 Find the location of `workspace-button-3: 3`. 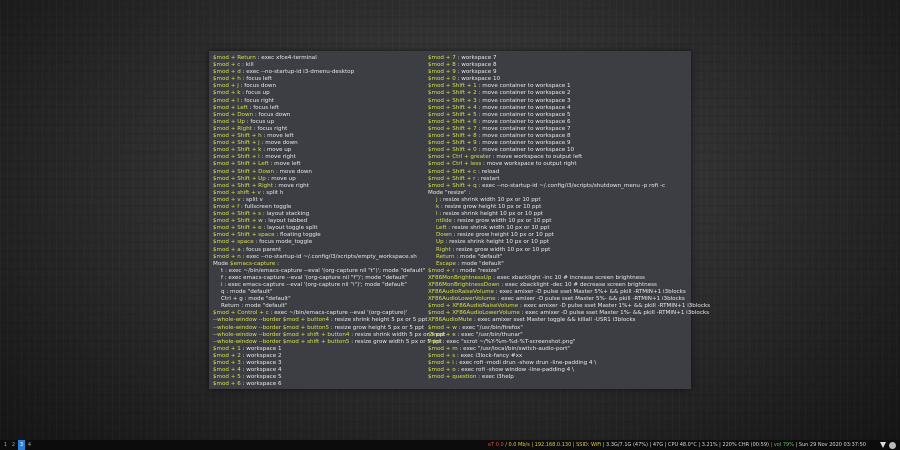

workspace-button-3: 3 is located at coordinates (21, 445).